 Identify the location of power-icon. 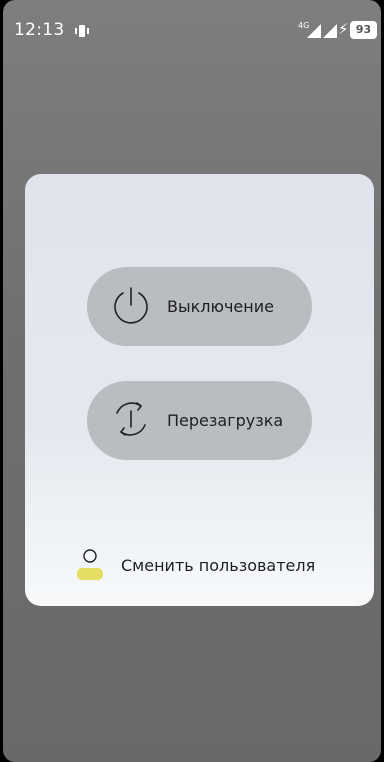
(131, 305).